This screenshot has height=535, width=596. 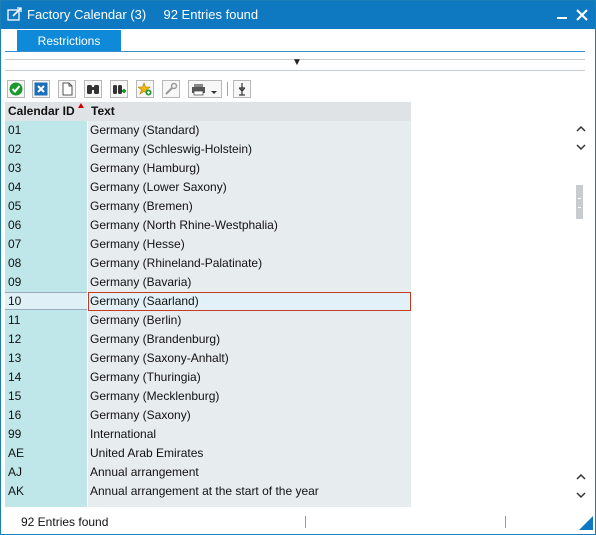 I want to click on table-row: 13 Germany (Saxony-Anhalt), so click(x=208, y=358).